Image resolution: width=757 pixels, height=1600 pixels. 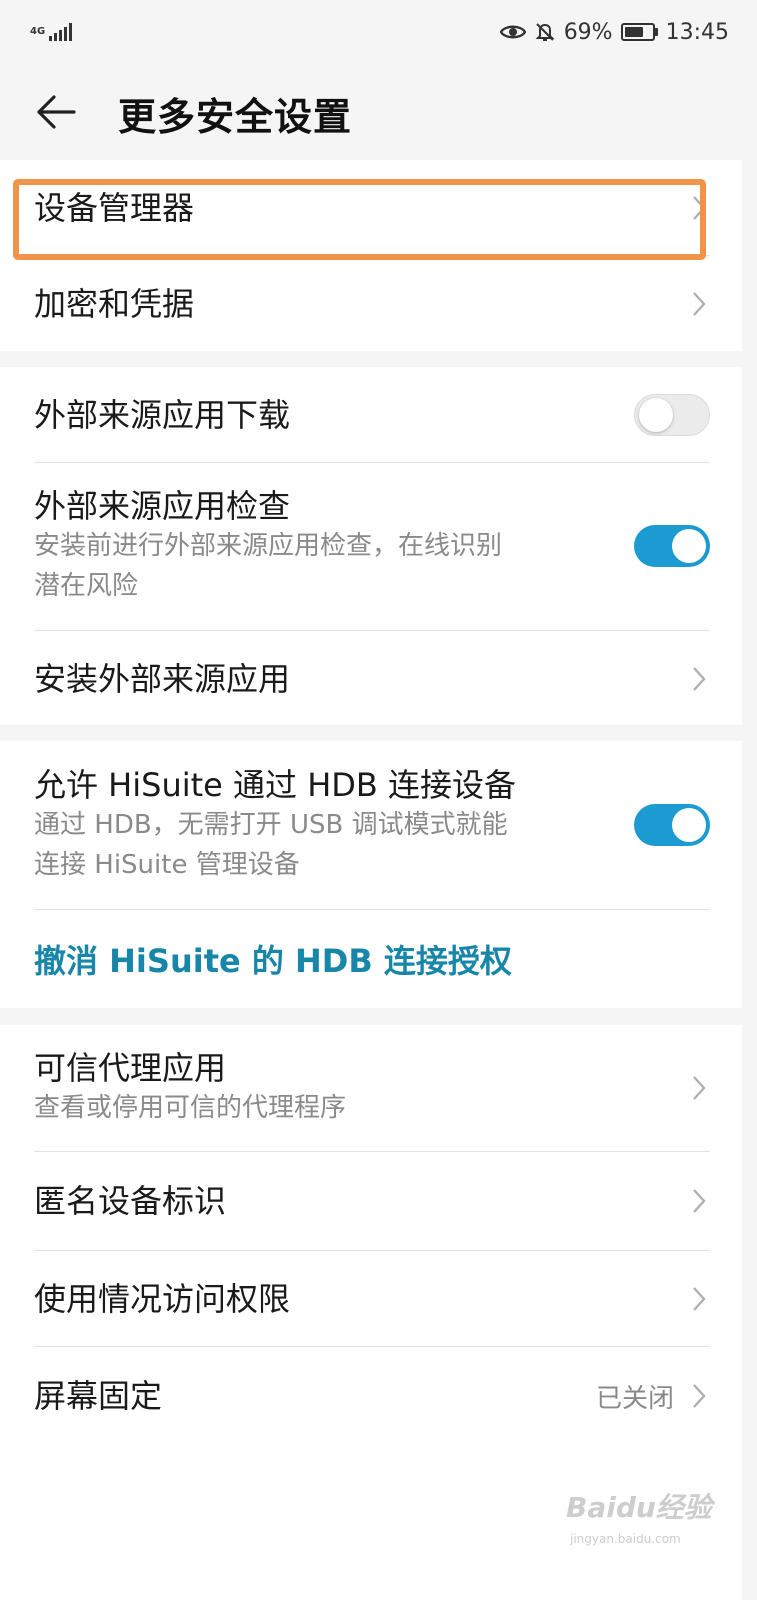 What do you see at coordinates (512, 32) in the screenshot?
I see `eye-icon` at bounding box center [512, 32].